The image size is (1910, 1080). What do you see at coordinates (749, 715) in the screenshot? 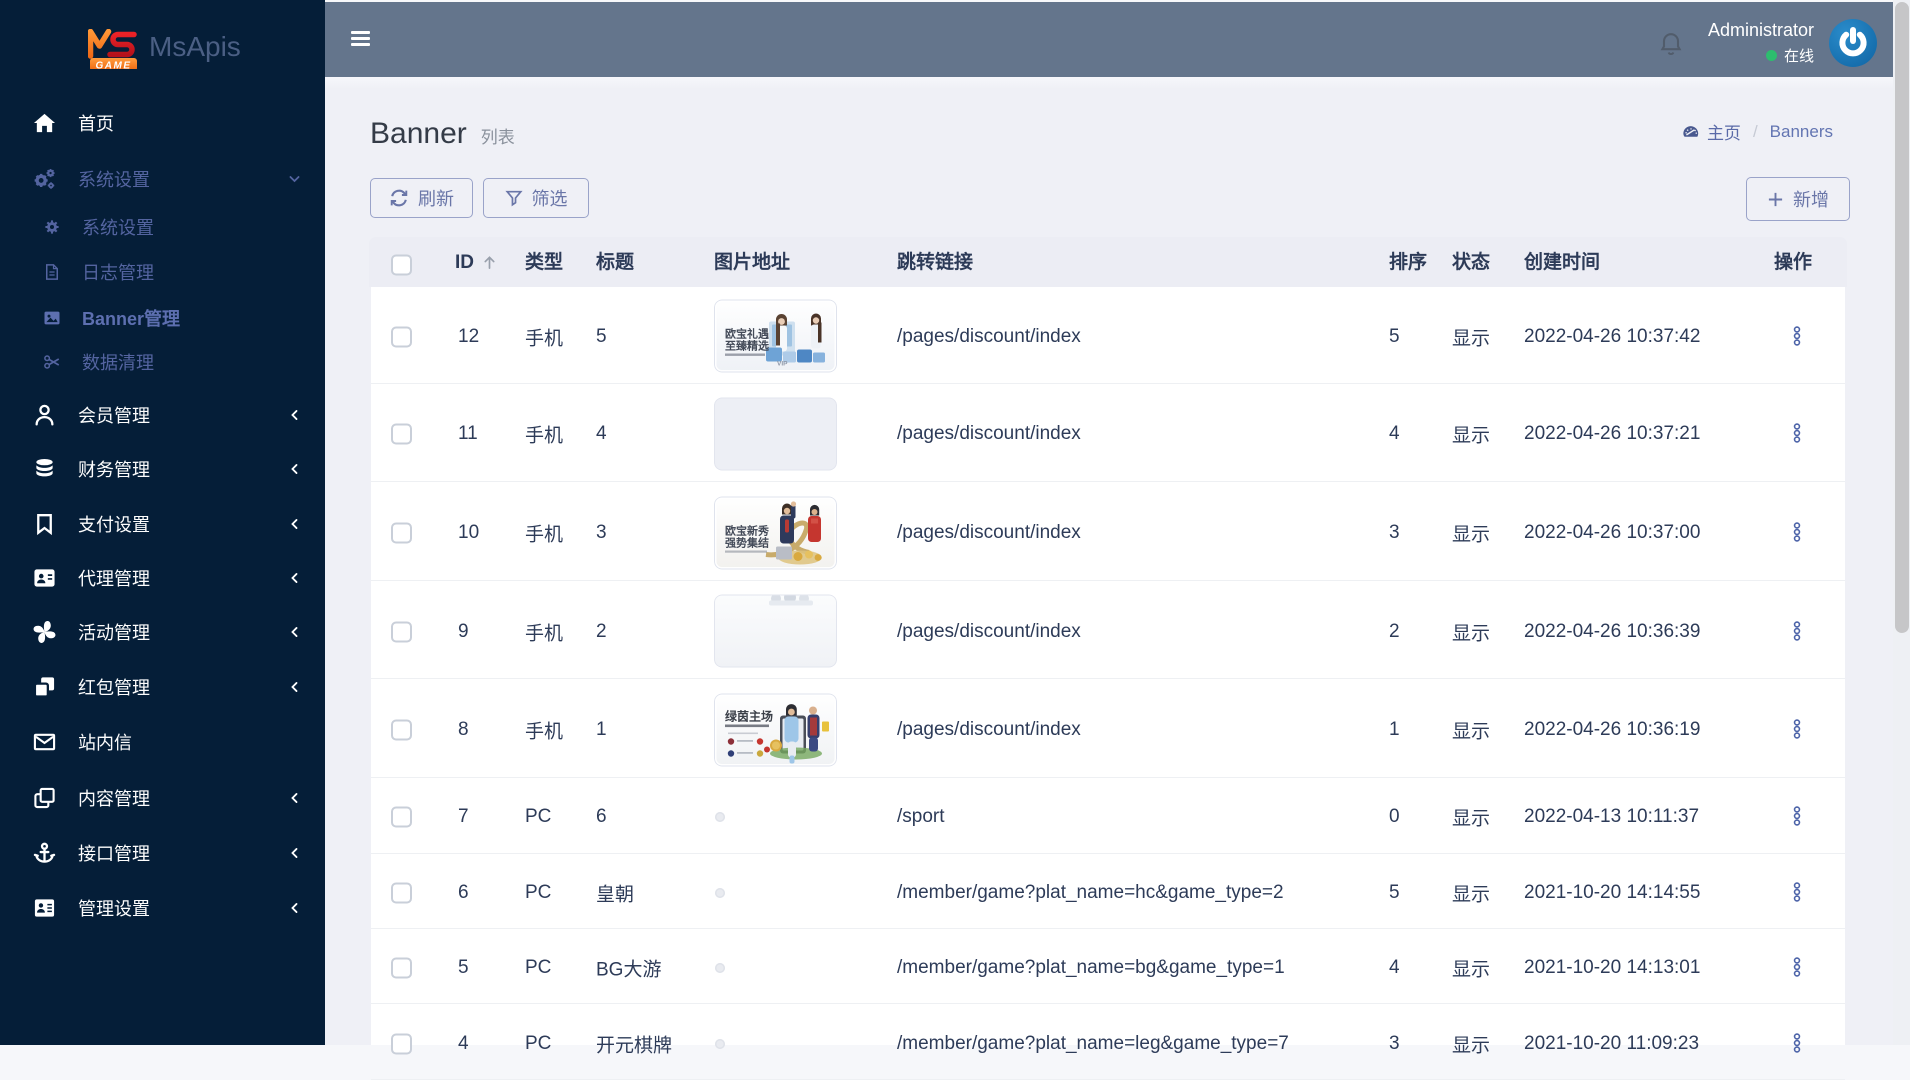
I see `svg-text: 绿茵主场` at bounding box center [749, 715].